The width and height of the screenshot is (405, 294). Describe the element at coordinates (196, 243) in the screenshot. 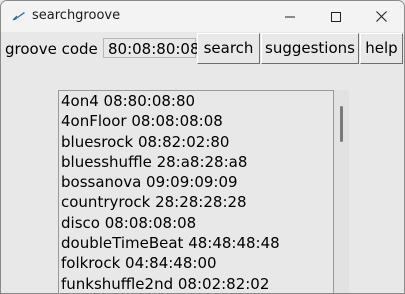

I see `list-item: doubleTimeBeat 48:48:48:48` at that location.